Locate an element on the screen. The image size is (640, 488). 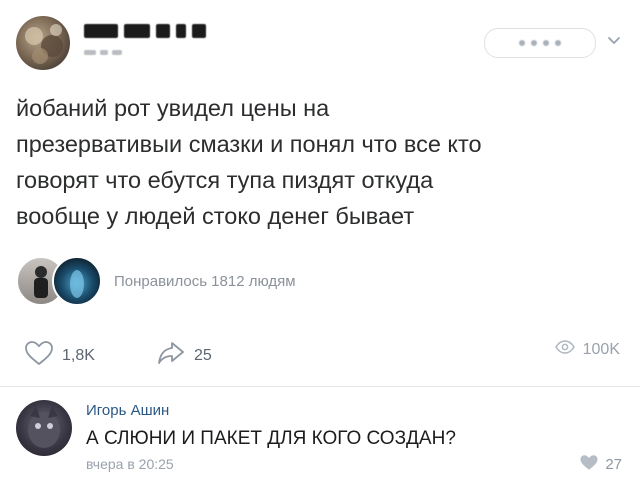
like-count: 1,8K is located at coordinates (78, 355).